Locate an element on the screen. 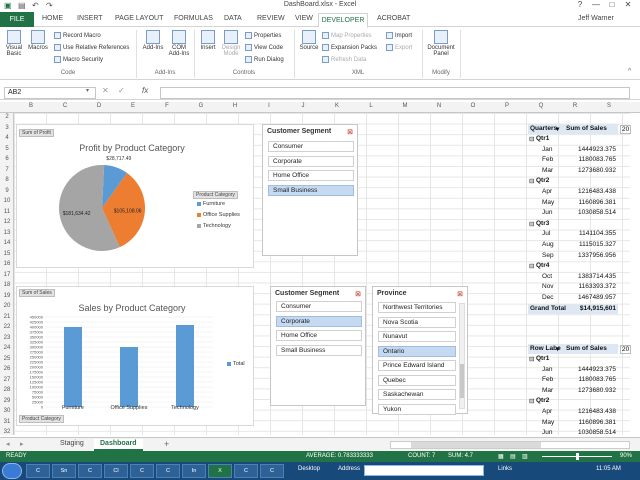 The height and width of the screenshot is (480, 640). tab-page-layout: PAGE LAYOUT is located at coordinates (139, 18).